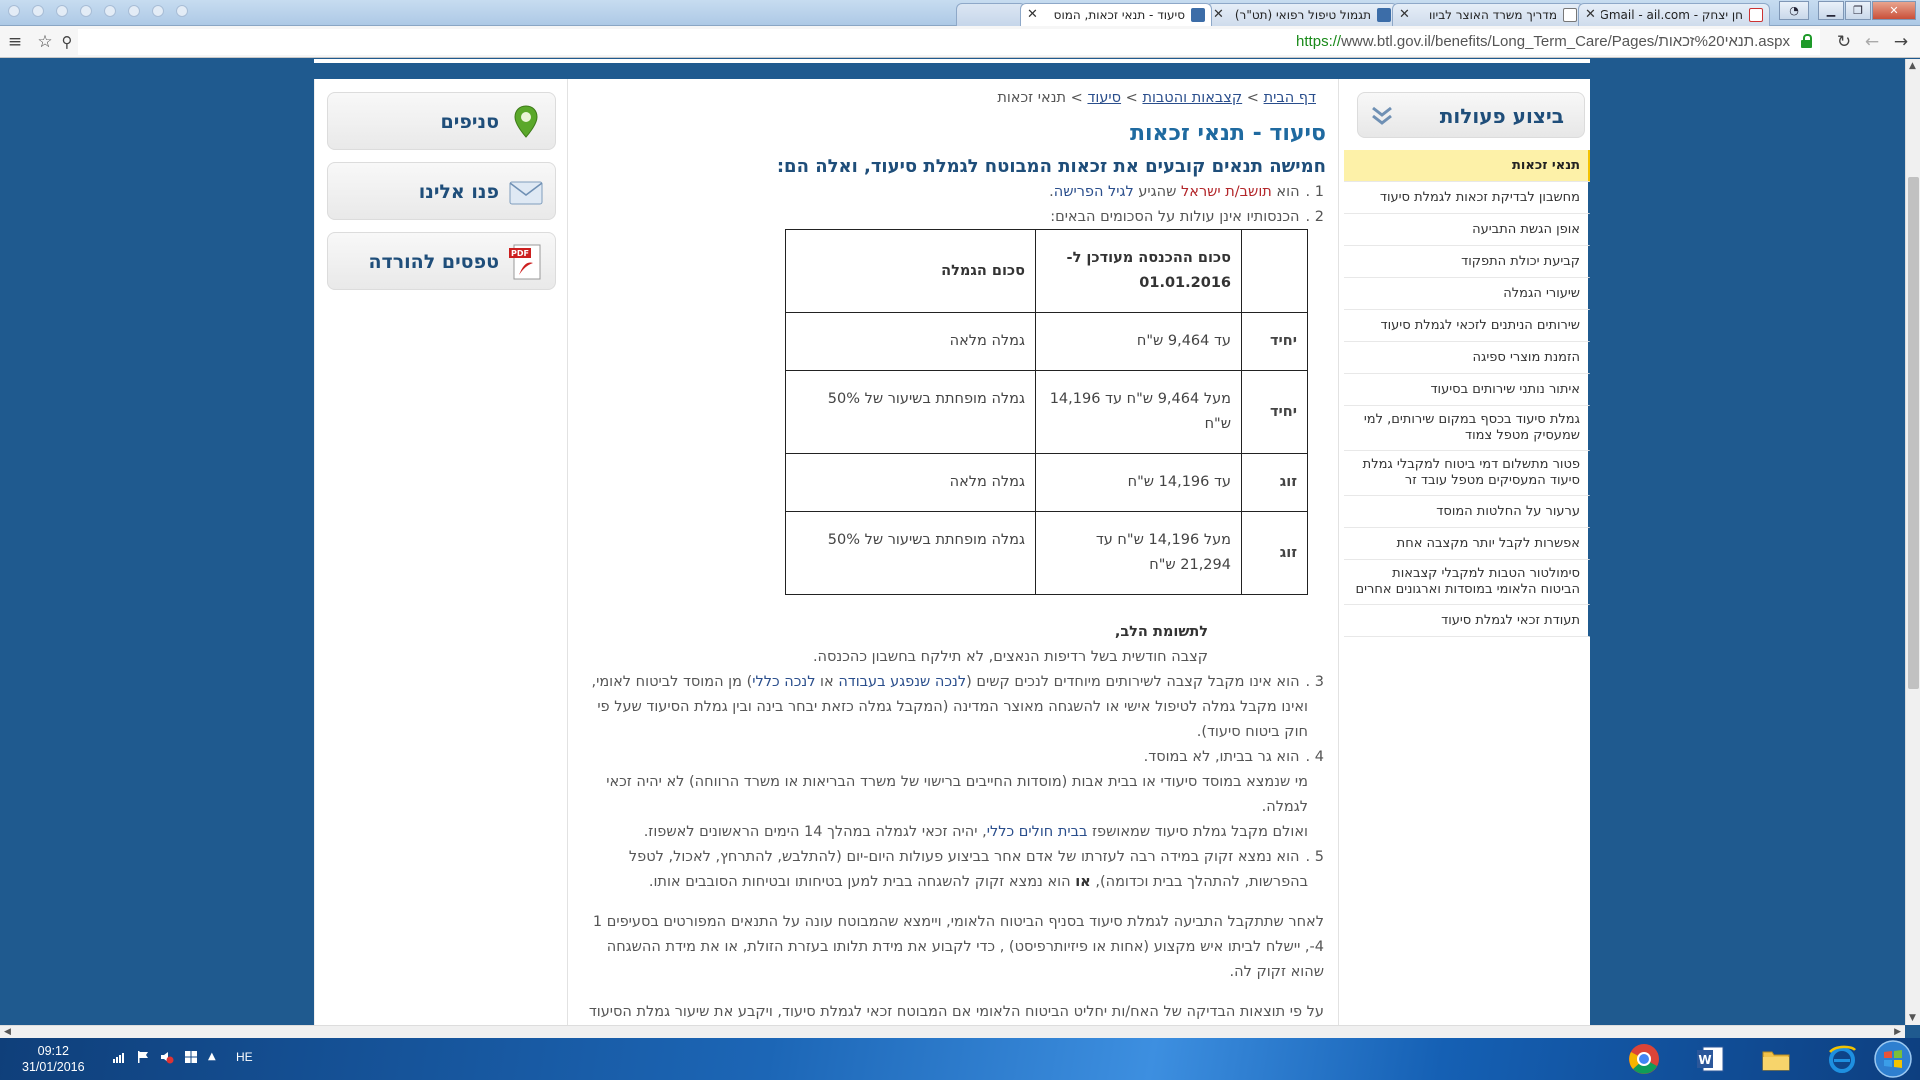 This screenshot has width=1920, height=1080. Describe the element at coordinates (67, 42) in the screenshot. I see `search-icon: ⚲` at that location.